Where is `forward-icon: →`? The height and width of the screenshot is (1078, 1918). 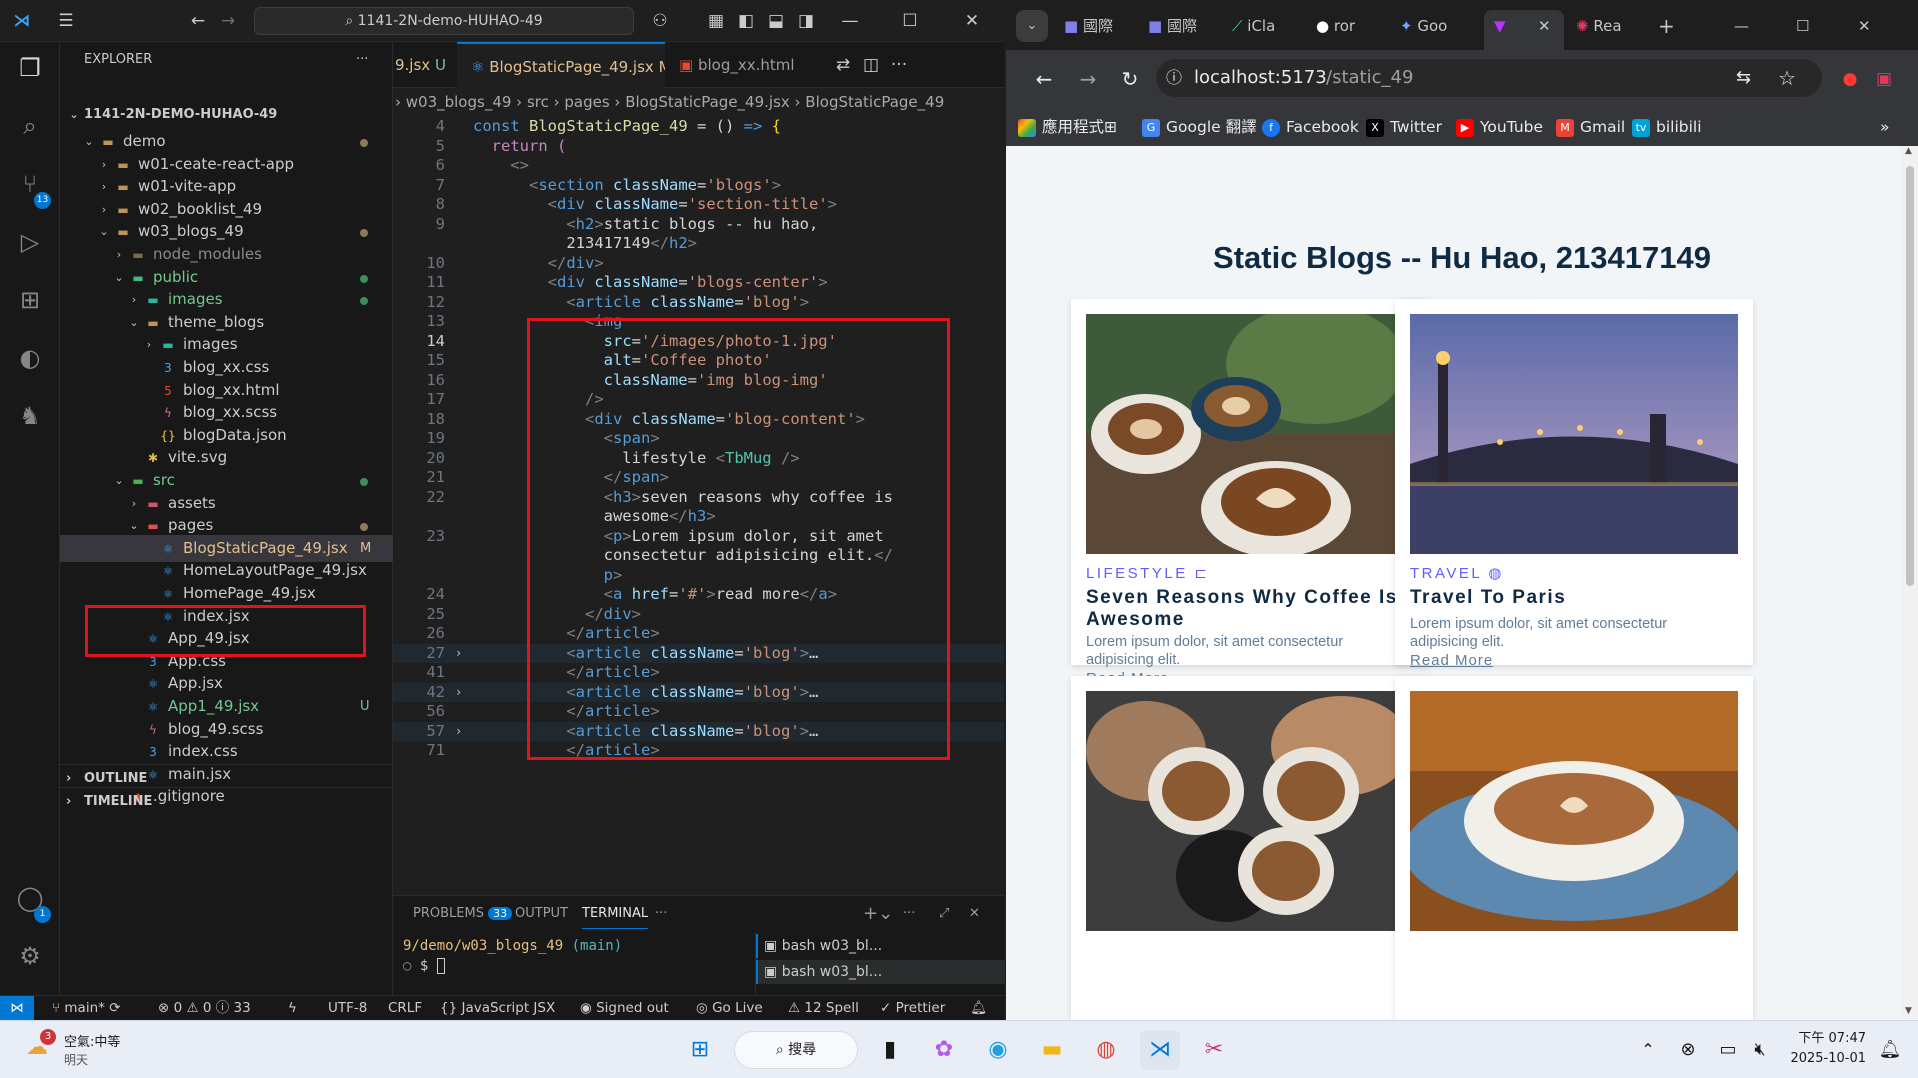
forward-icon: → is located at coordinates (1088, 79).